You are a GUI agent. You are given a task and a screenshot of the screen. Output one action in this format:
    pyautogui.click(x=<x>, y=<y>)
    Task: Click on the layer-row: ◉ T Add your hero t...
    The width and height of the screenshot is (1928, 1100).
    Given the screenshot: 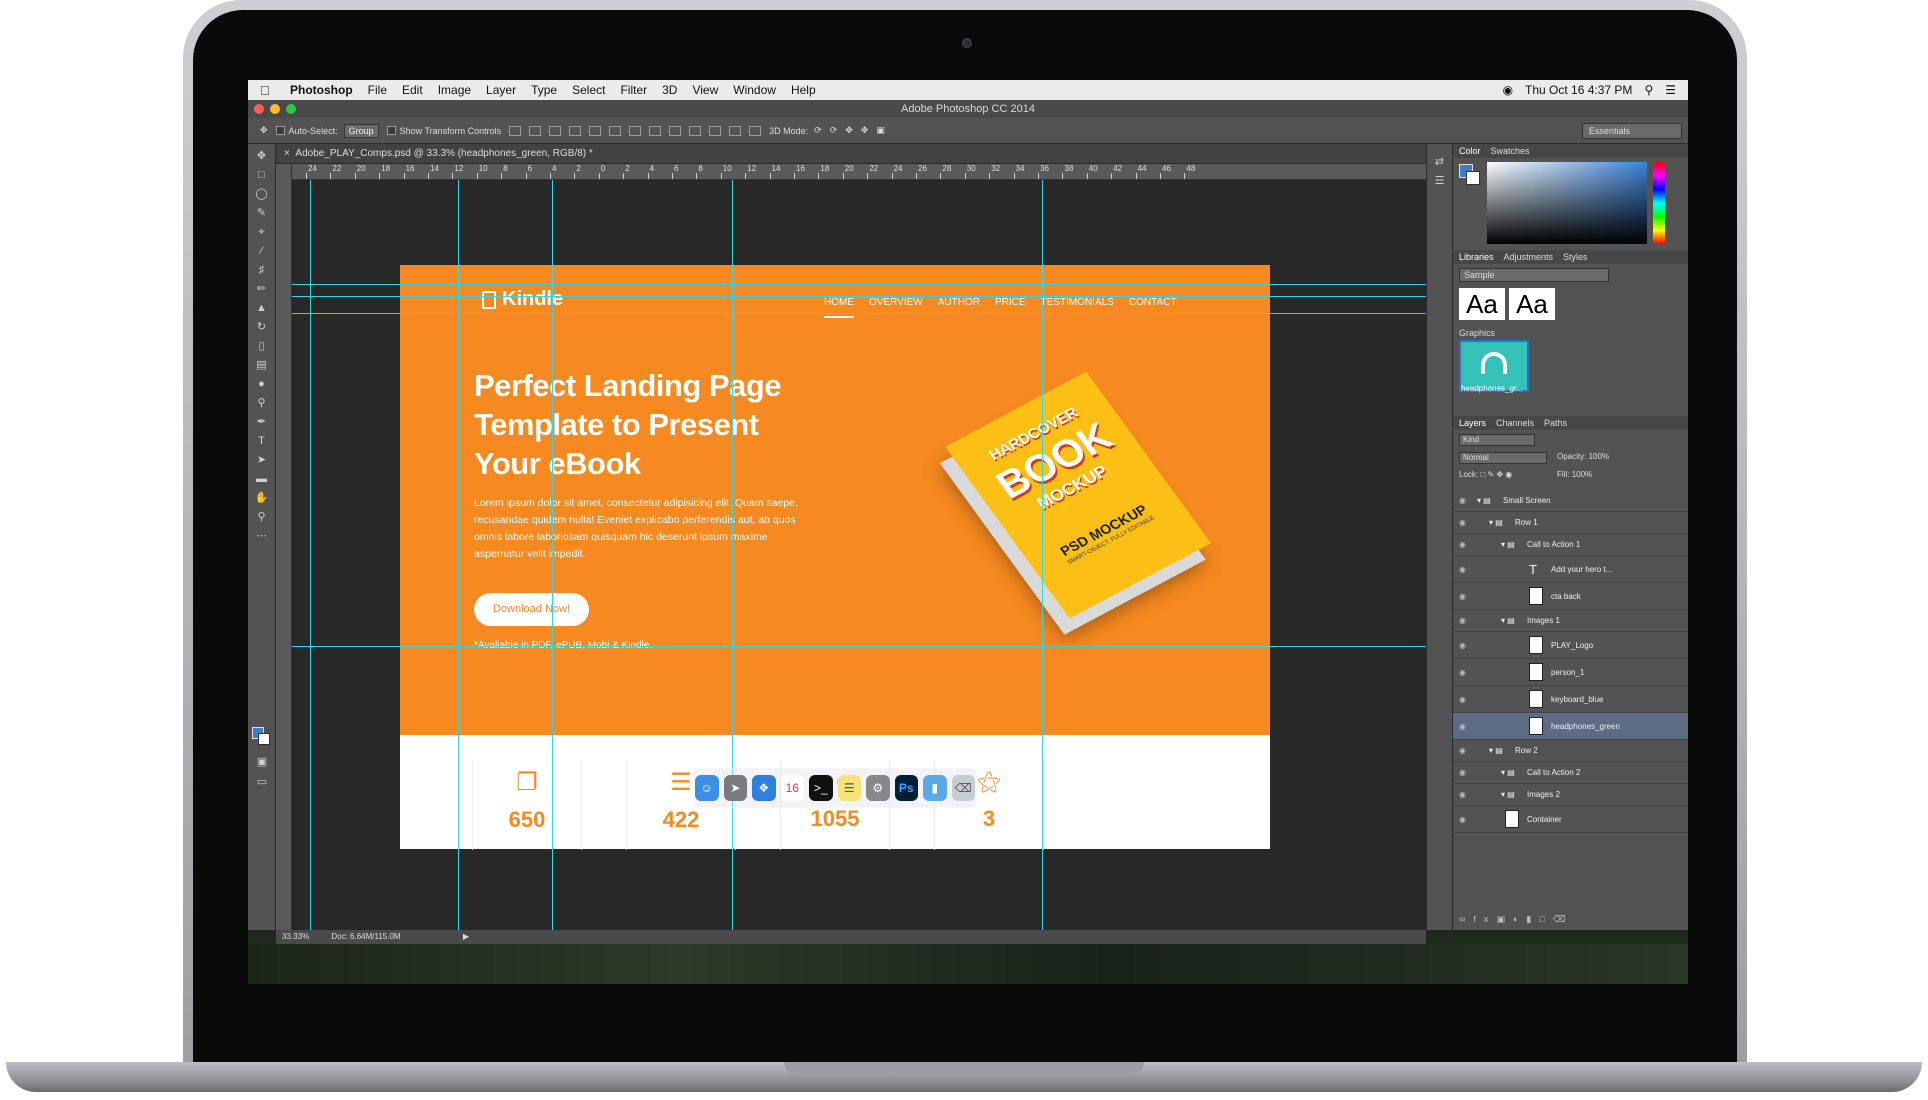 What is the action you would take?
    pyautogui.click(x=1570, y=569)
    